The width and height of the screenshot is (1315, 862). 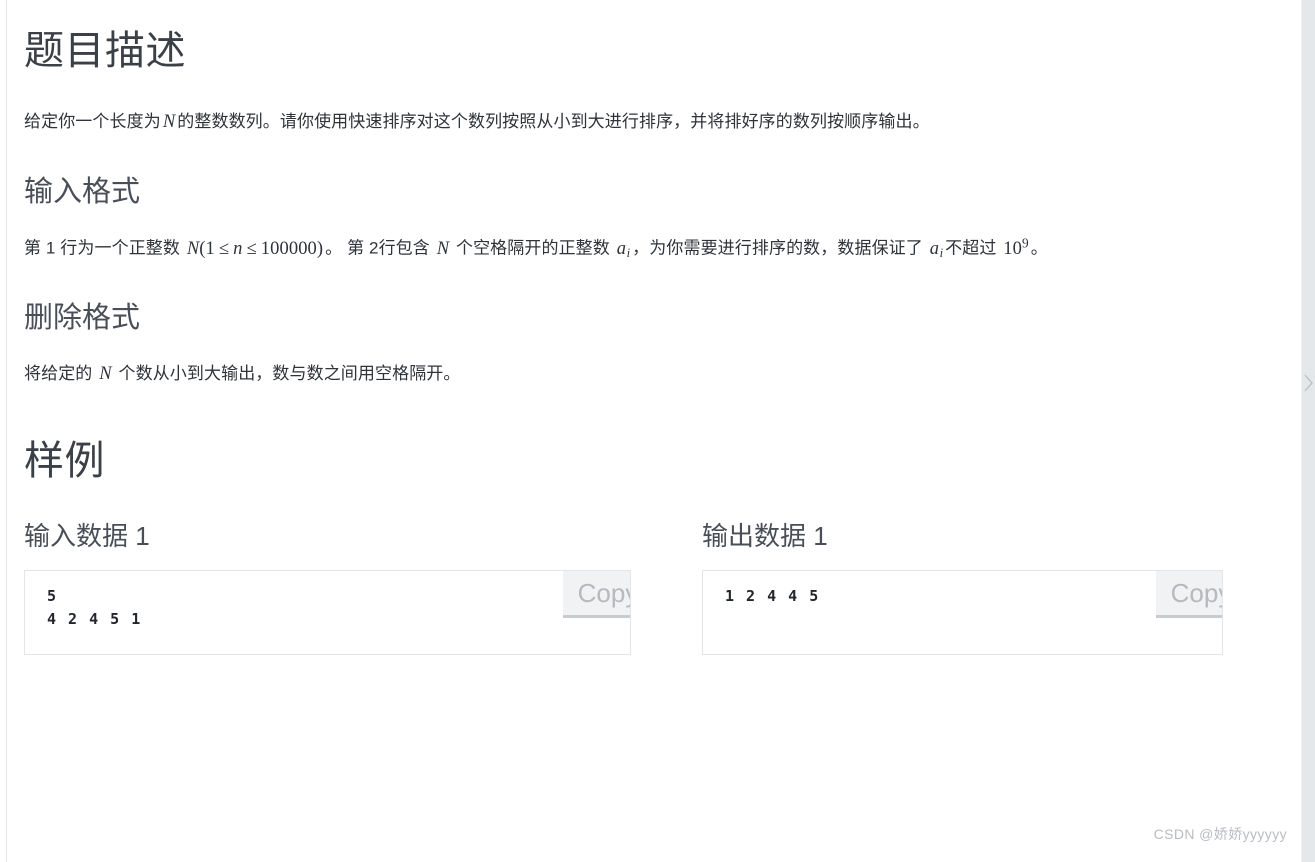 I want to click on sample-input-code: 5 4 2 4 5 1, so click(x=94, y=607).